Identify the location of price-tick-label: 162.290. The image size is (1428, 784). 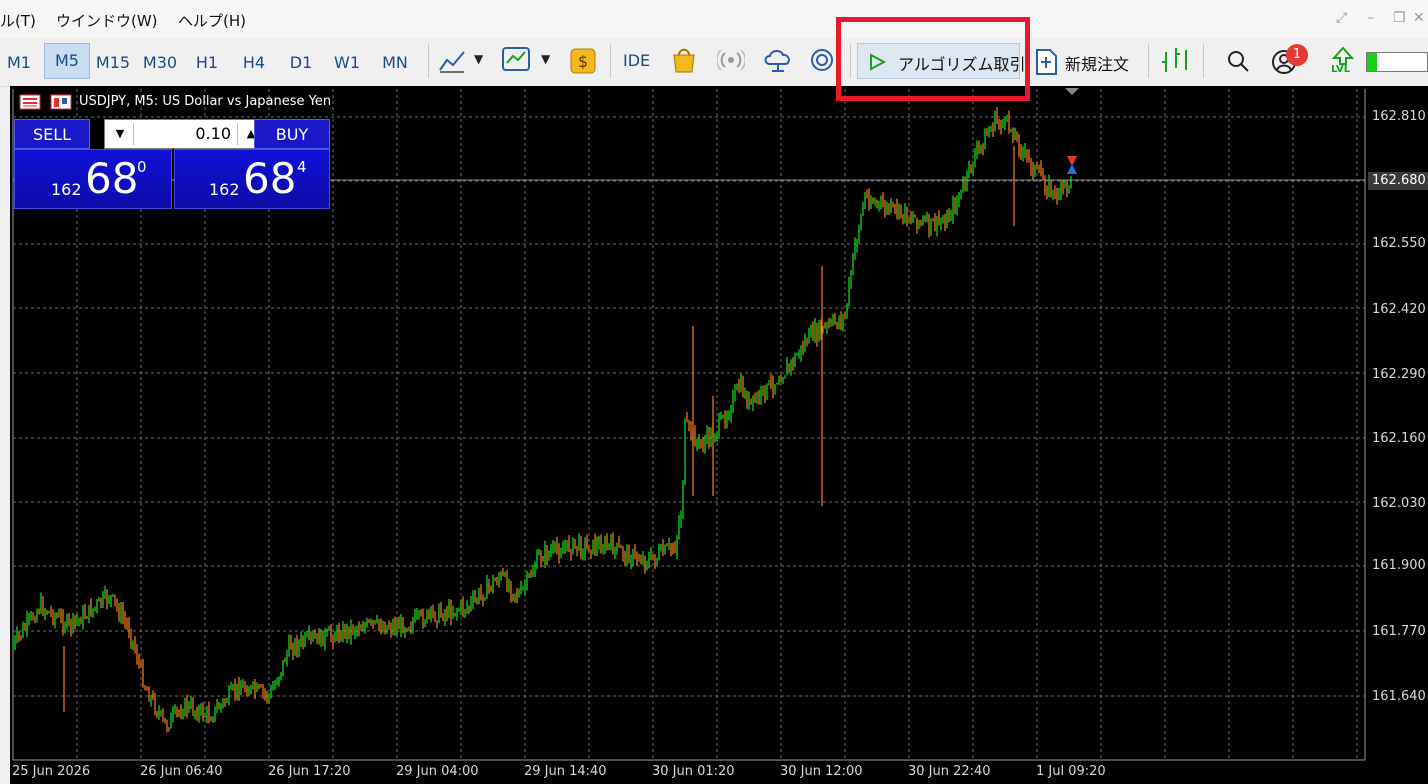
(1399, 374).